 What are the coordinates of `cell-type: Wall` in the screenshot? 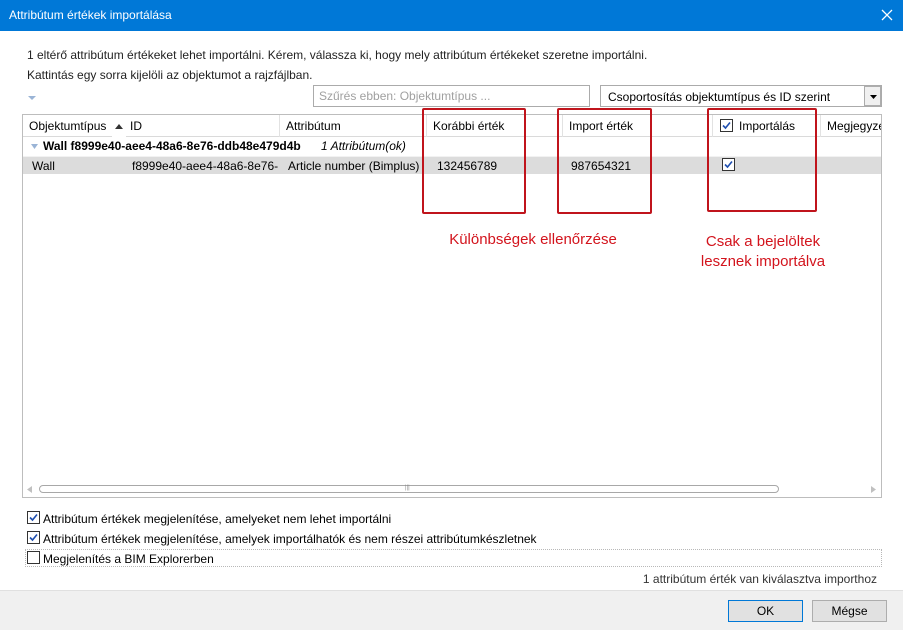 It's located at (43, 166).